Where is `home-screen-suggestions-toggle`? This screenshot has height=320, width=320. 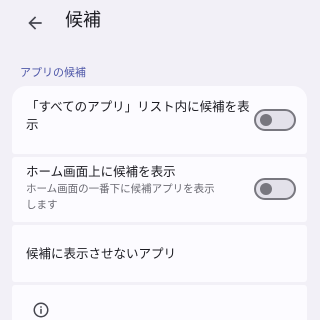 home-screen-suggestions-toggle is located at coordinates (275, 189).